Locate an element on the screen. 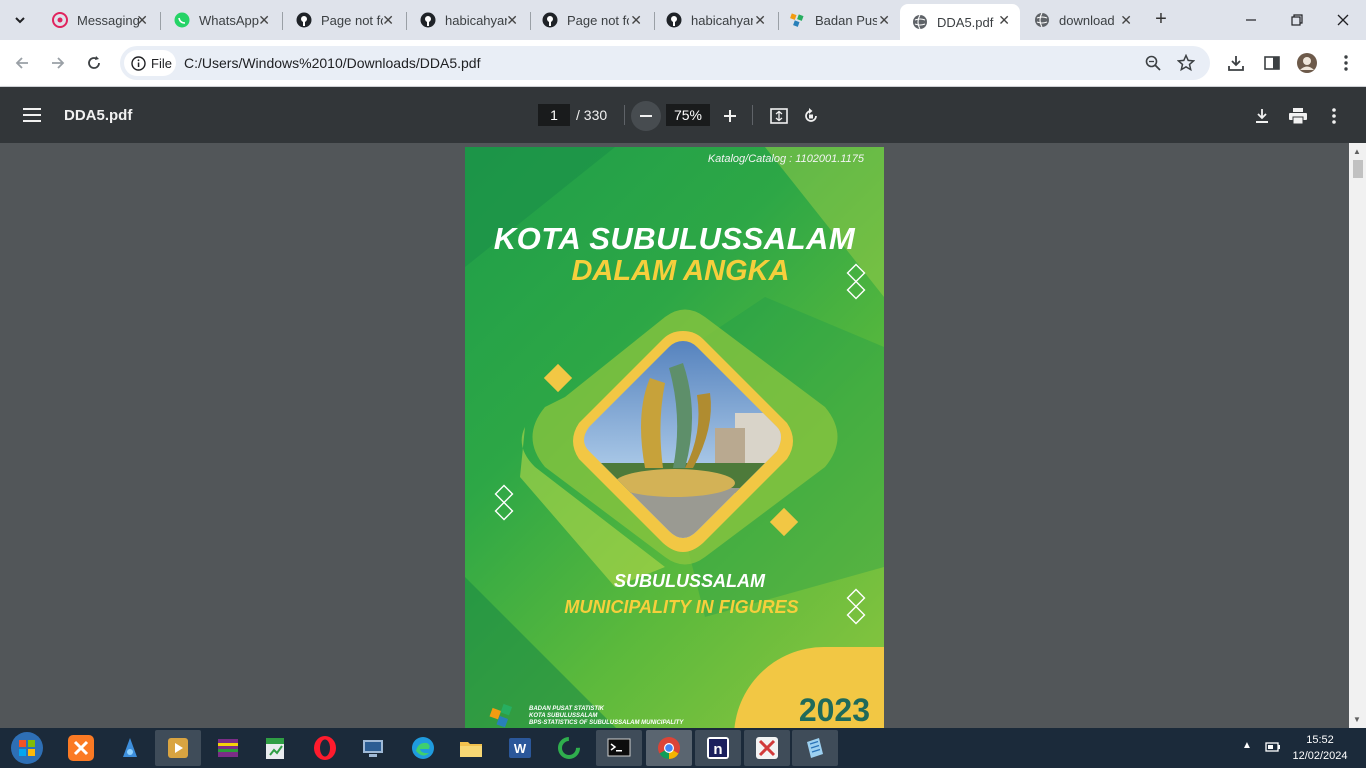 This screenshot has width=1366, height=768. whatsapp-icon is located at coordinates (182, 20).